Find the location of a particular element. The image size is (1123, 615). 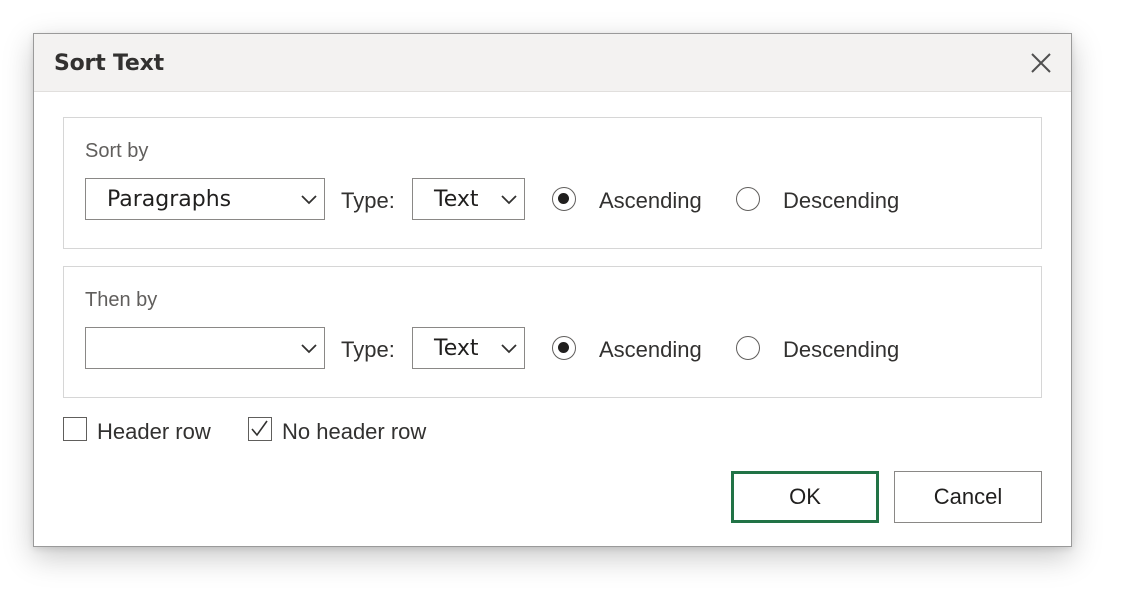

no-header-row-checkbox is located at coordinates (260, 429).